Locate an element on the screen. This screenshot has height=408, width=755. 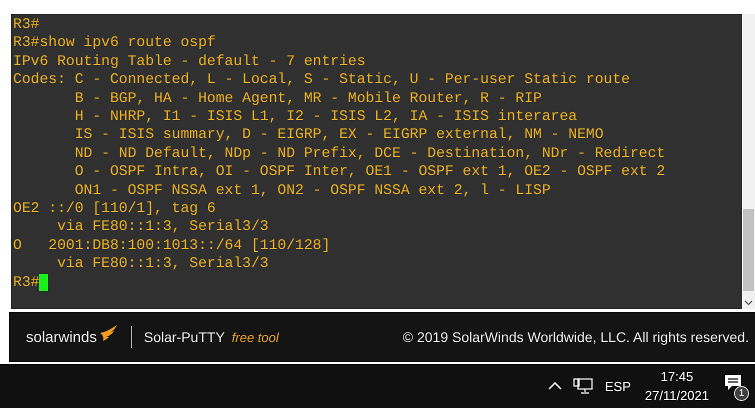
language-indicator: ESP is located at coordinates (617, 386).